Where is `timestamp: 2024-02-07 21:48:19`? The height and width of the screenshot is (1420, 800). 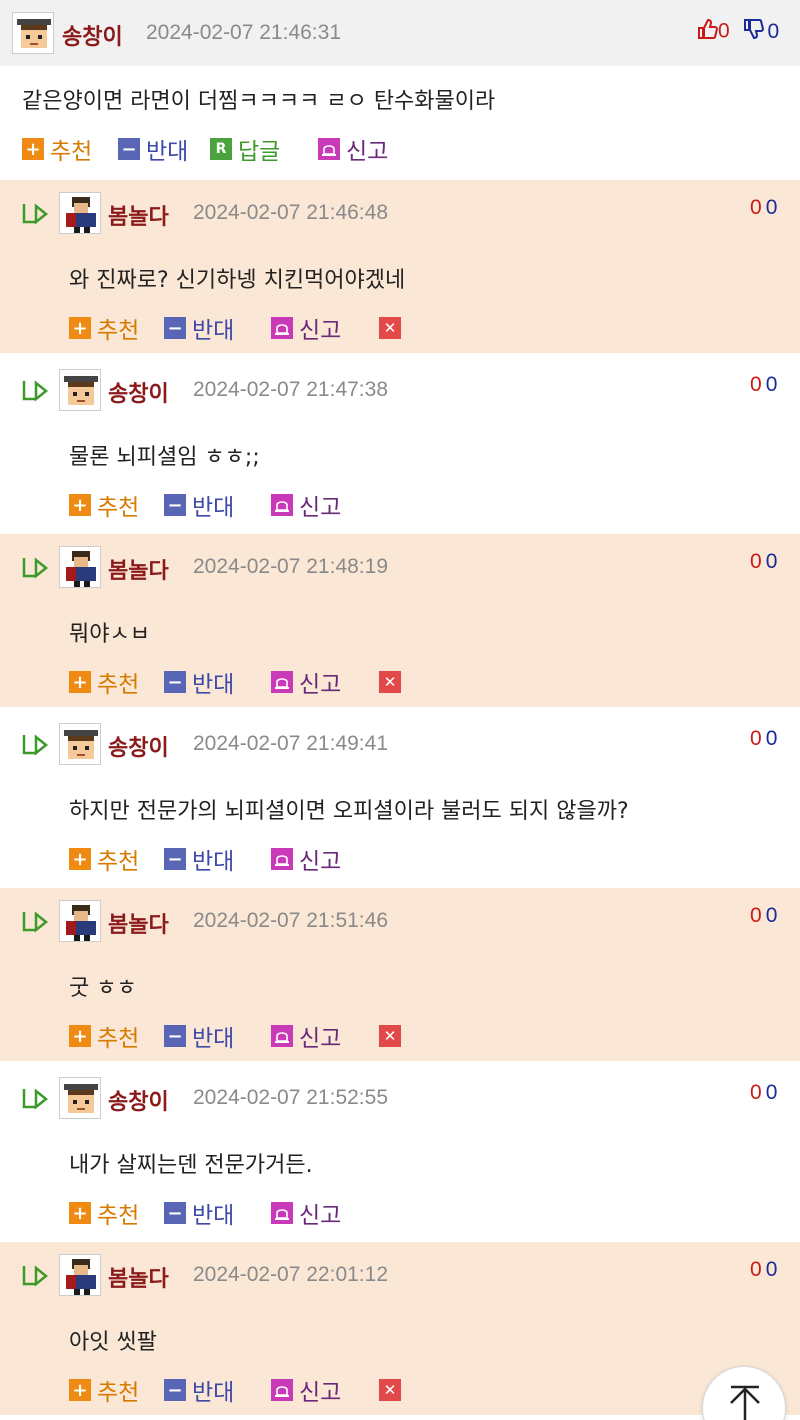 timestamp: 2024-02-07 21:48:19 is located at coordinates (290, 566).